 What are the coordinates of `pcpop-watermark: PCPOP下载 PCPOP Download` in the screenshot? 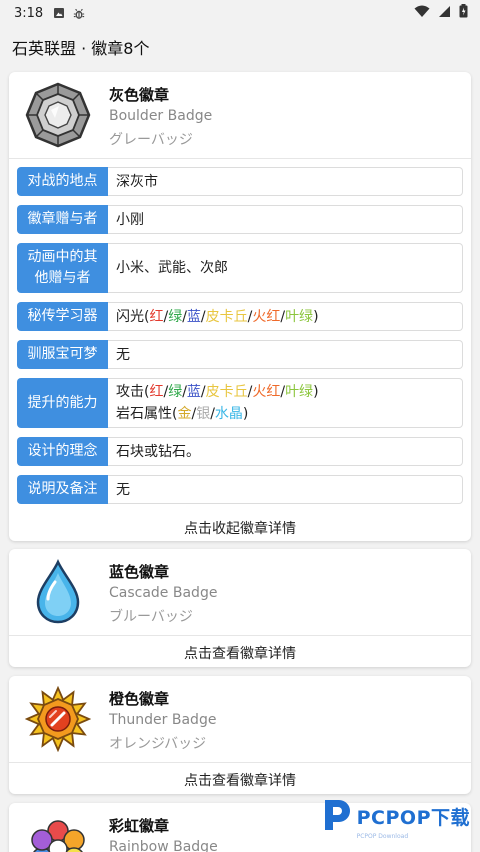 It's located at (395, 818).